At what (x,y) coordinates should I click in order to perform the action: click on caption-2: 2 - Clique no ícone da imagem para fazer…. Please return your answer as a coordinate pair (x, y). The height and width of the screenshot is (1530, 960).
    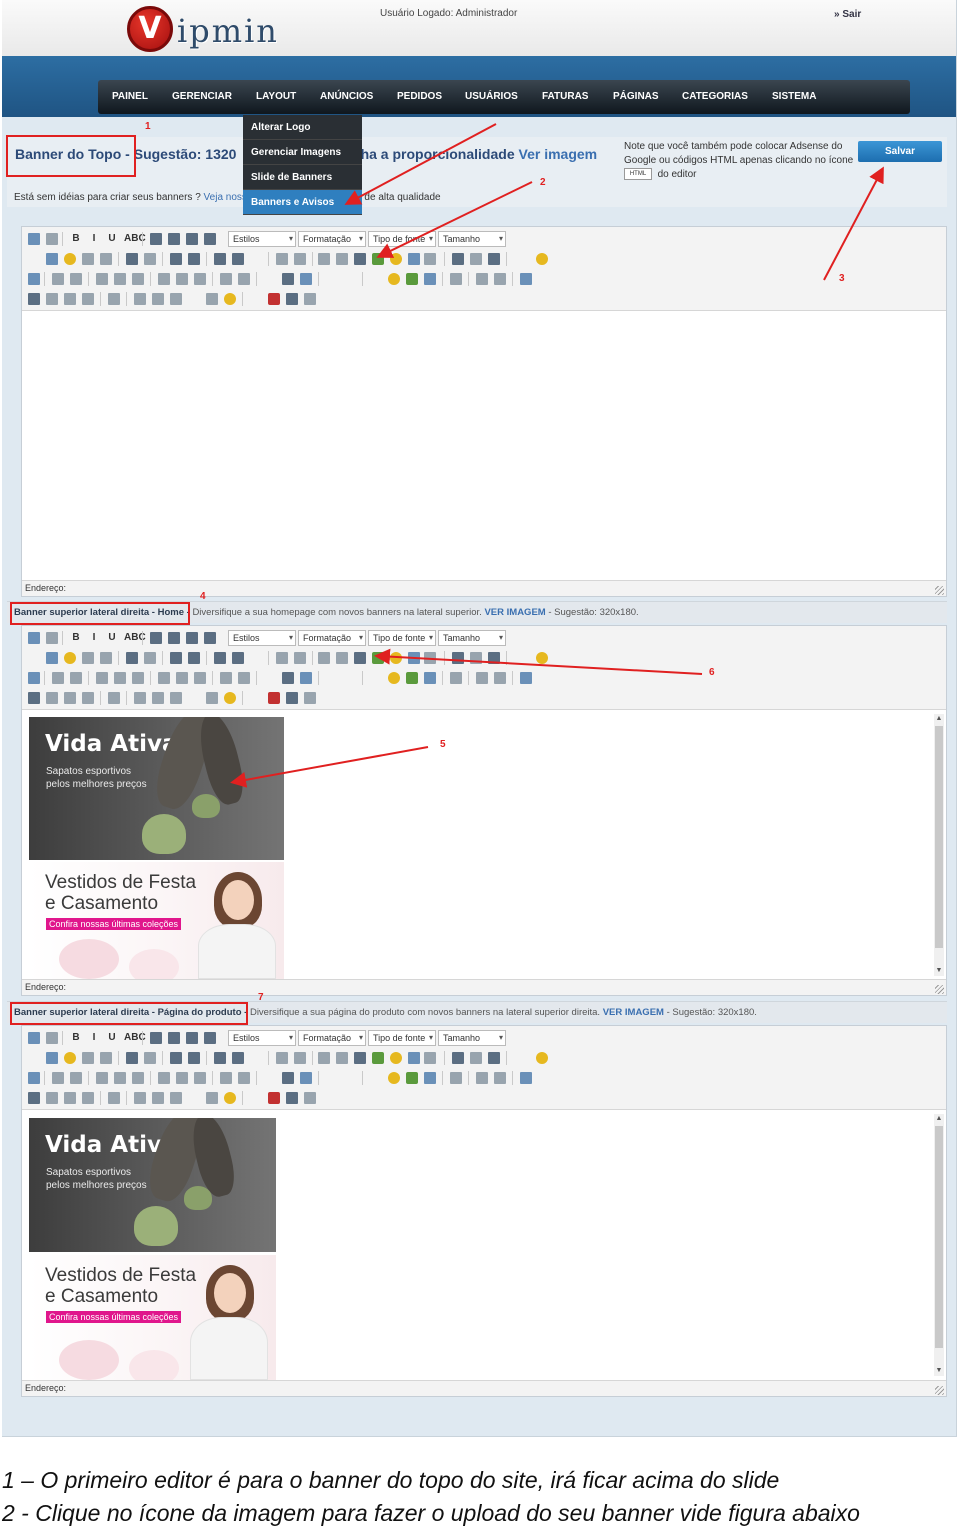
    Looking at the image, I should click on (431, 1513).